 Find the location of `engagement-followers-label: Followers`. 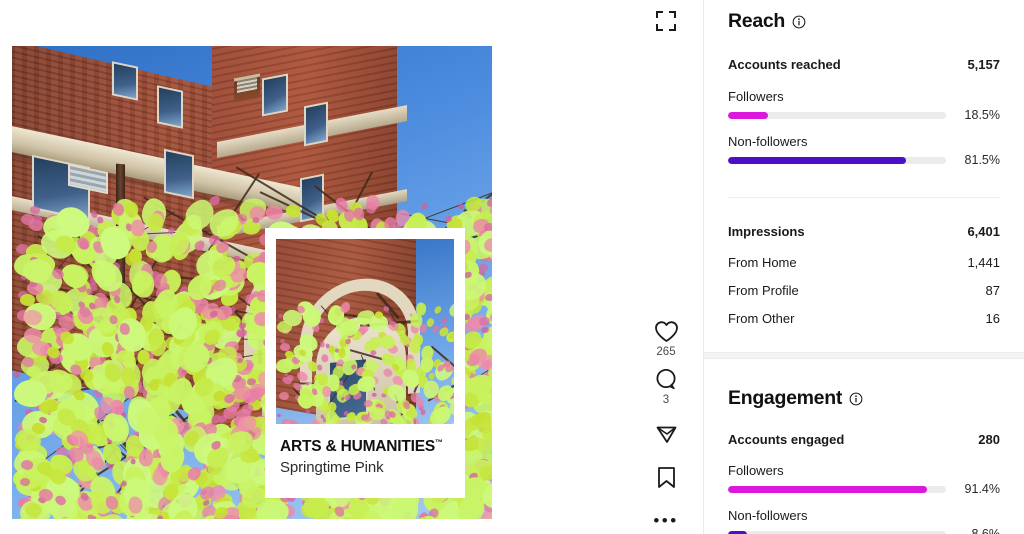

engagement-followers-label: Followers is located at coordinates (756, 470).